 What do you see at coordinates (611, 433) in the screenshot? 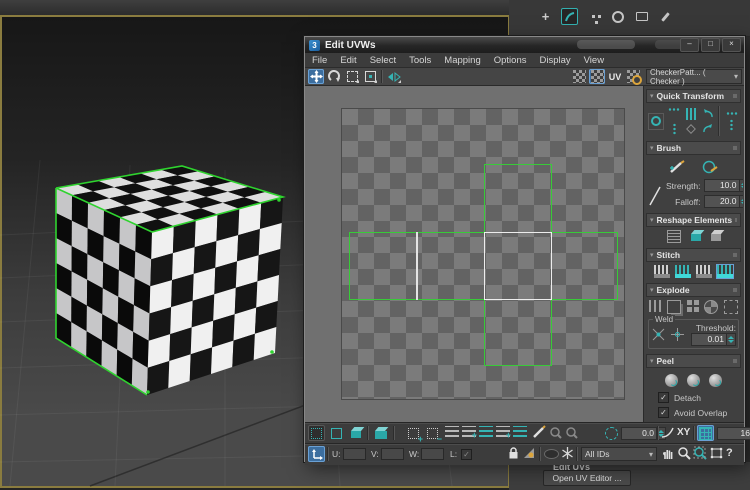
I see `soft-selection-icon` at bounding box center [611, 433].